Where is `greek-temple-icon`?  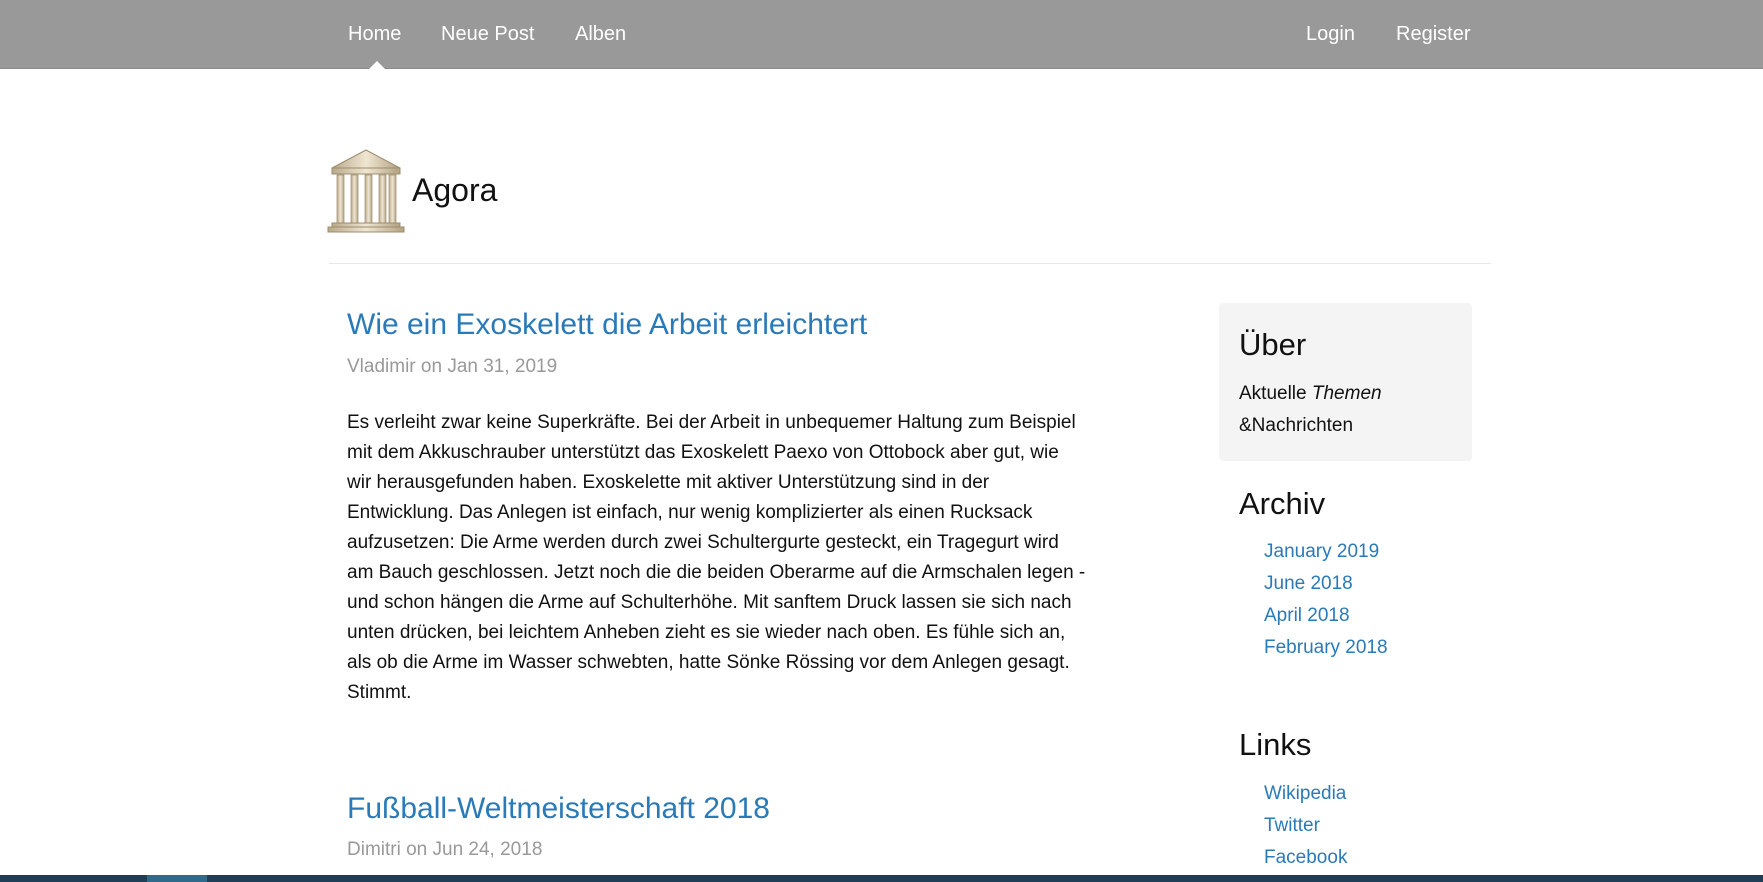
greek-temple-icon is located at coordinates (366, 191).